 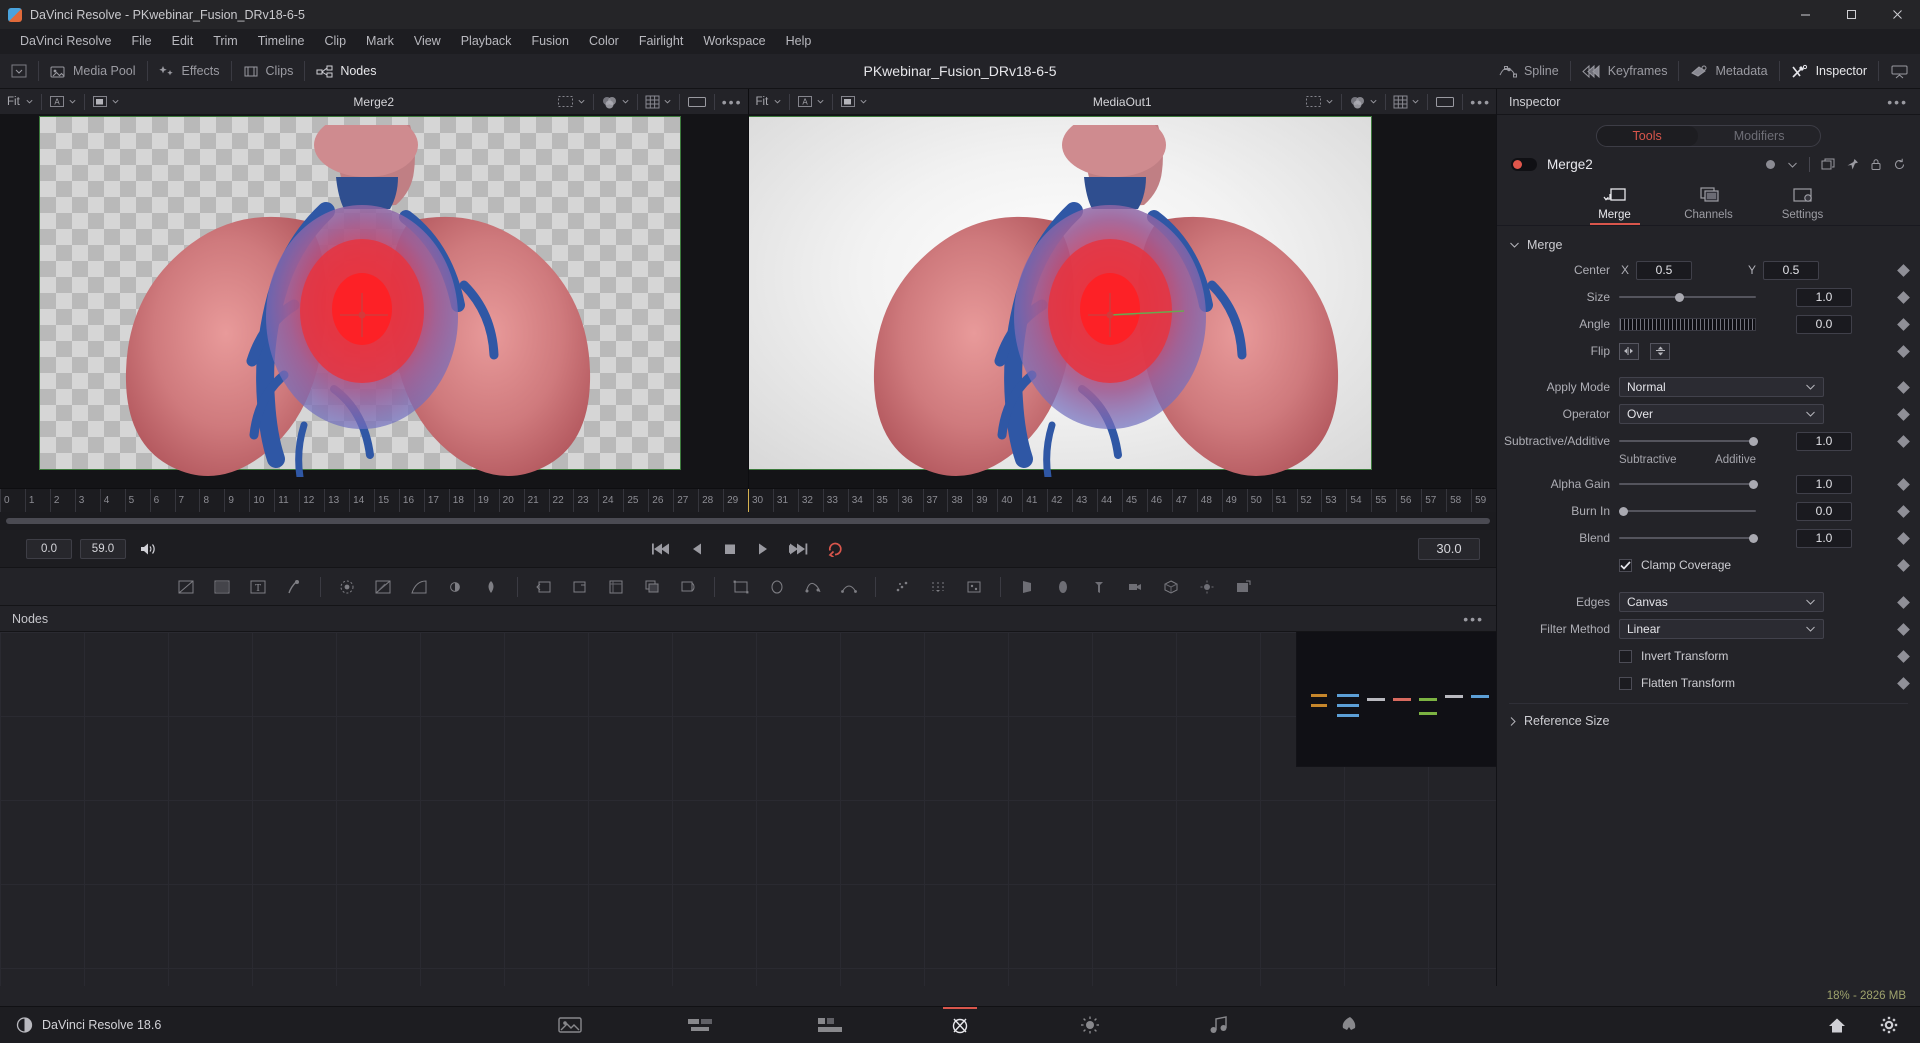 What do you see at coordinates (1483, 500) in the screenshot?
I see `timeline-tick: 59` at bounding box center [1483, 500].